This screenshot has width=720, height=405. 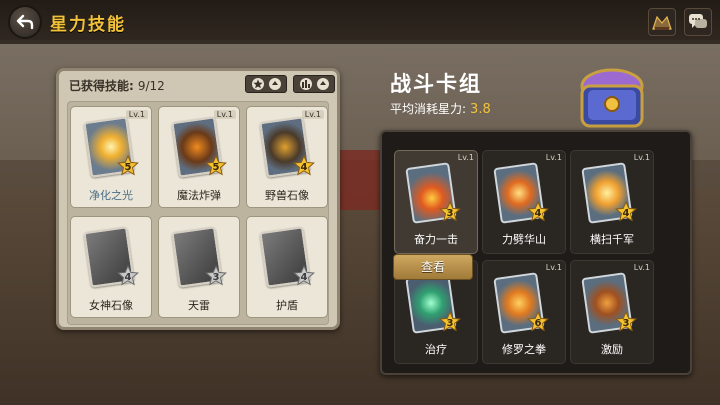 I want to click on average-cost-row: 平均消耗星力: 3.8, so click(x=440, y=108).